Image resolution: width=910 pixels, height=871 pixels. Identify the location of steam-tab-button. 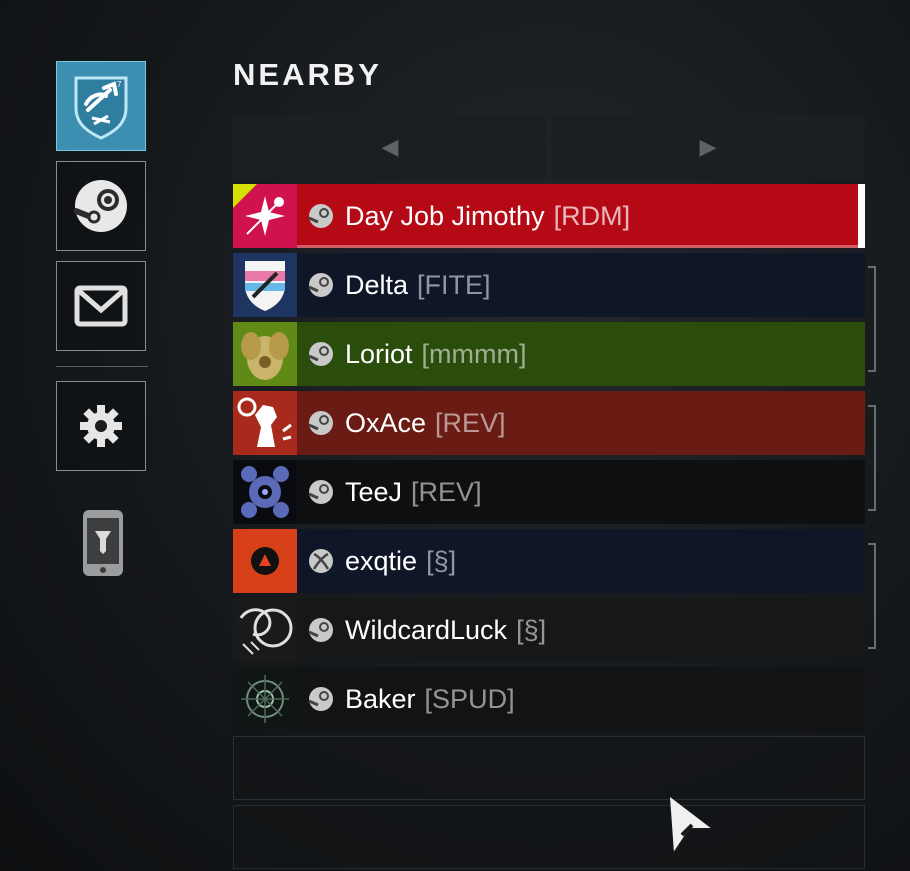
(101, 206).